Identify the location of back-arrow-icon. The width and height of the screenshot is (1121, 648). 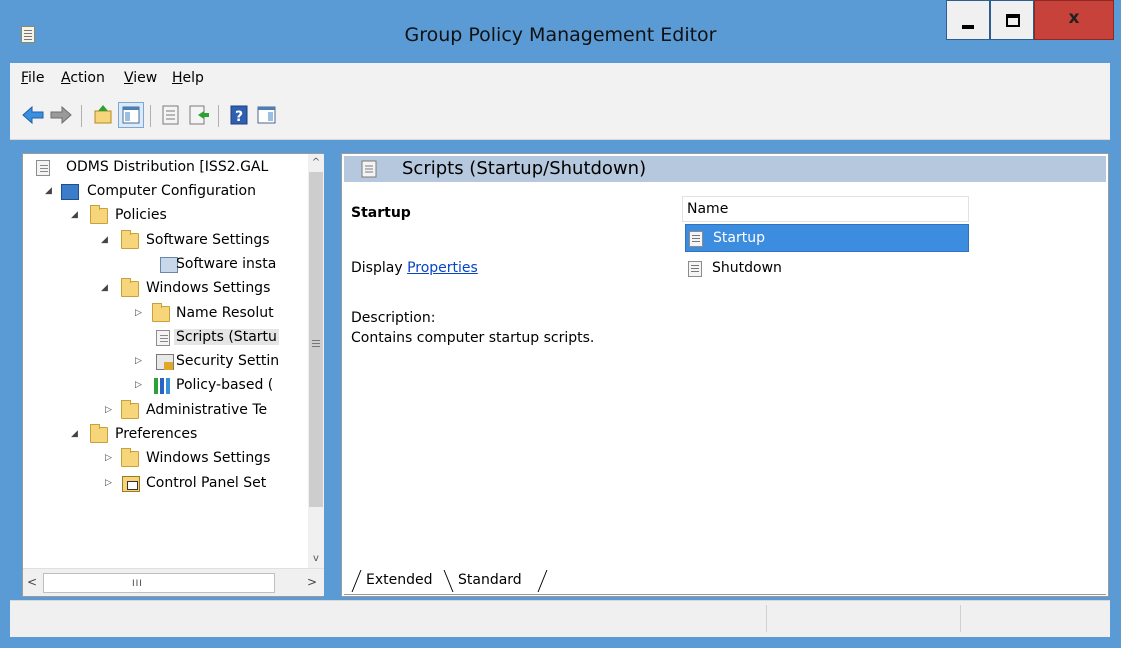
(33, 115).